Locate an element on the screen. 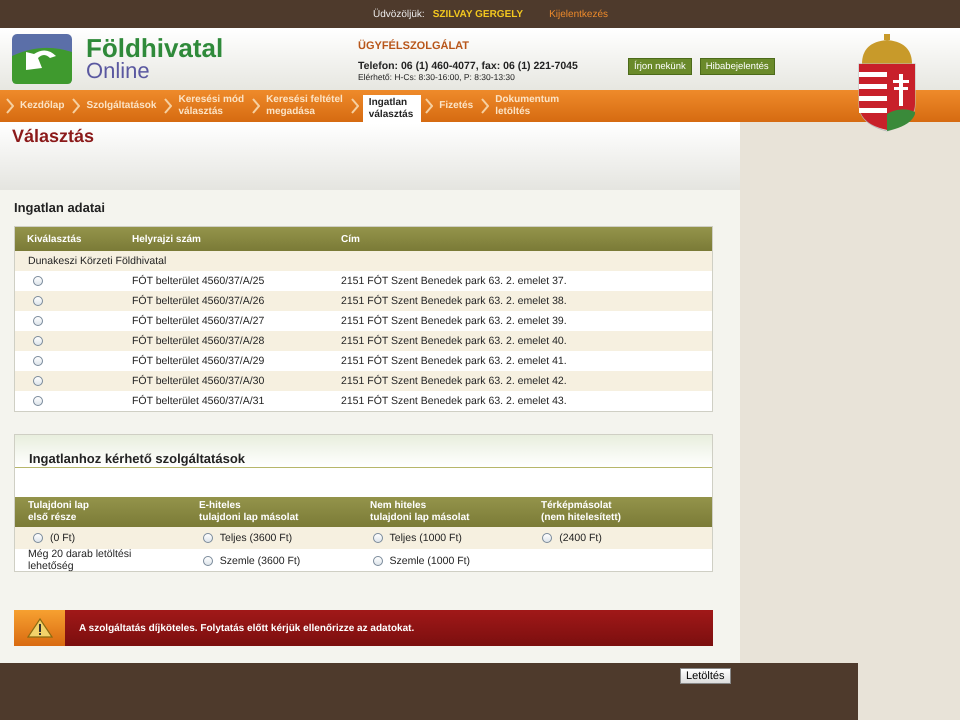  table-cell-text: FÓT belterület 4560/37/A/29 is located at coordinates (199, 361).